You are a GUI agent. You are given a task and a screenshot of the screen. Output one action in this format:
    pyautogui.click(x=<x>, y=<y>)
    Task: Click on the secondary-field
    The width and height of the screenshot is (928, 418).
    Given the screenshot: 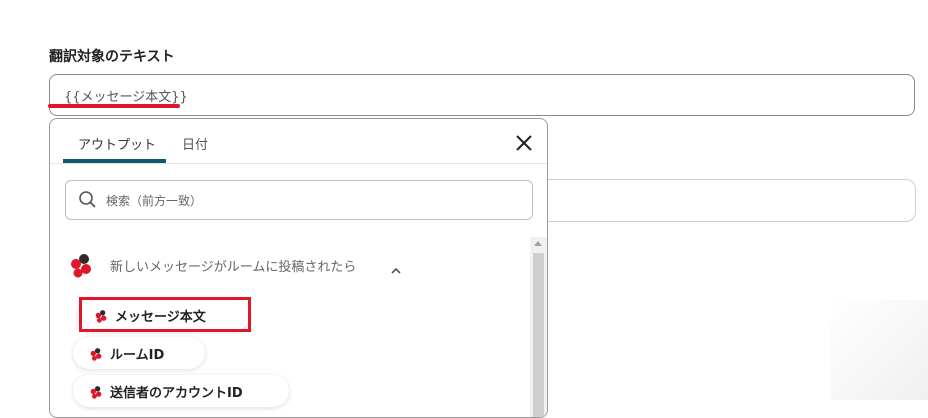 What is the action you would take?
    pyautogui.click(x=728, y=200)
    